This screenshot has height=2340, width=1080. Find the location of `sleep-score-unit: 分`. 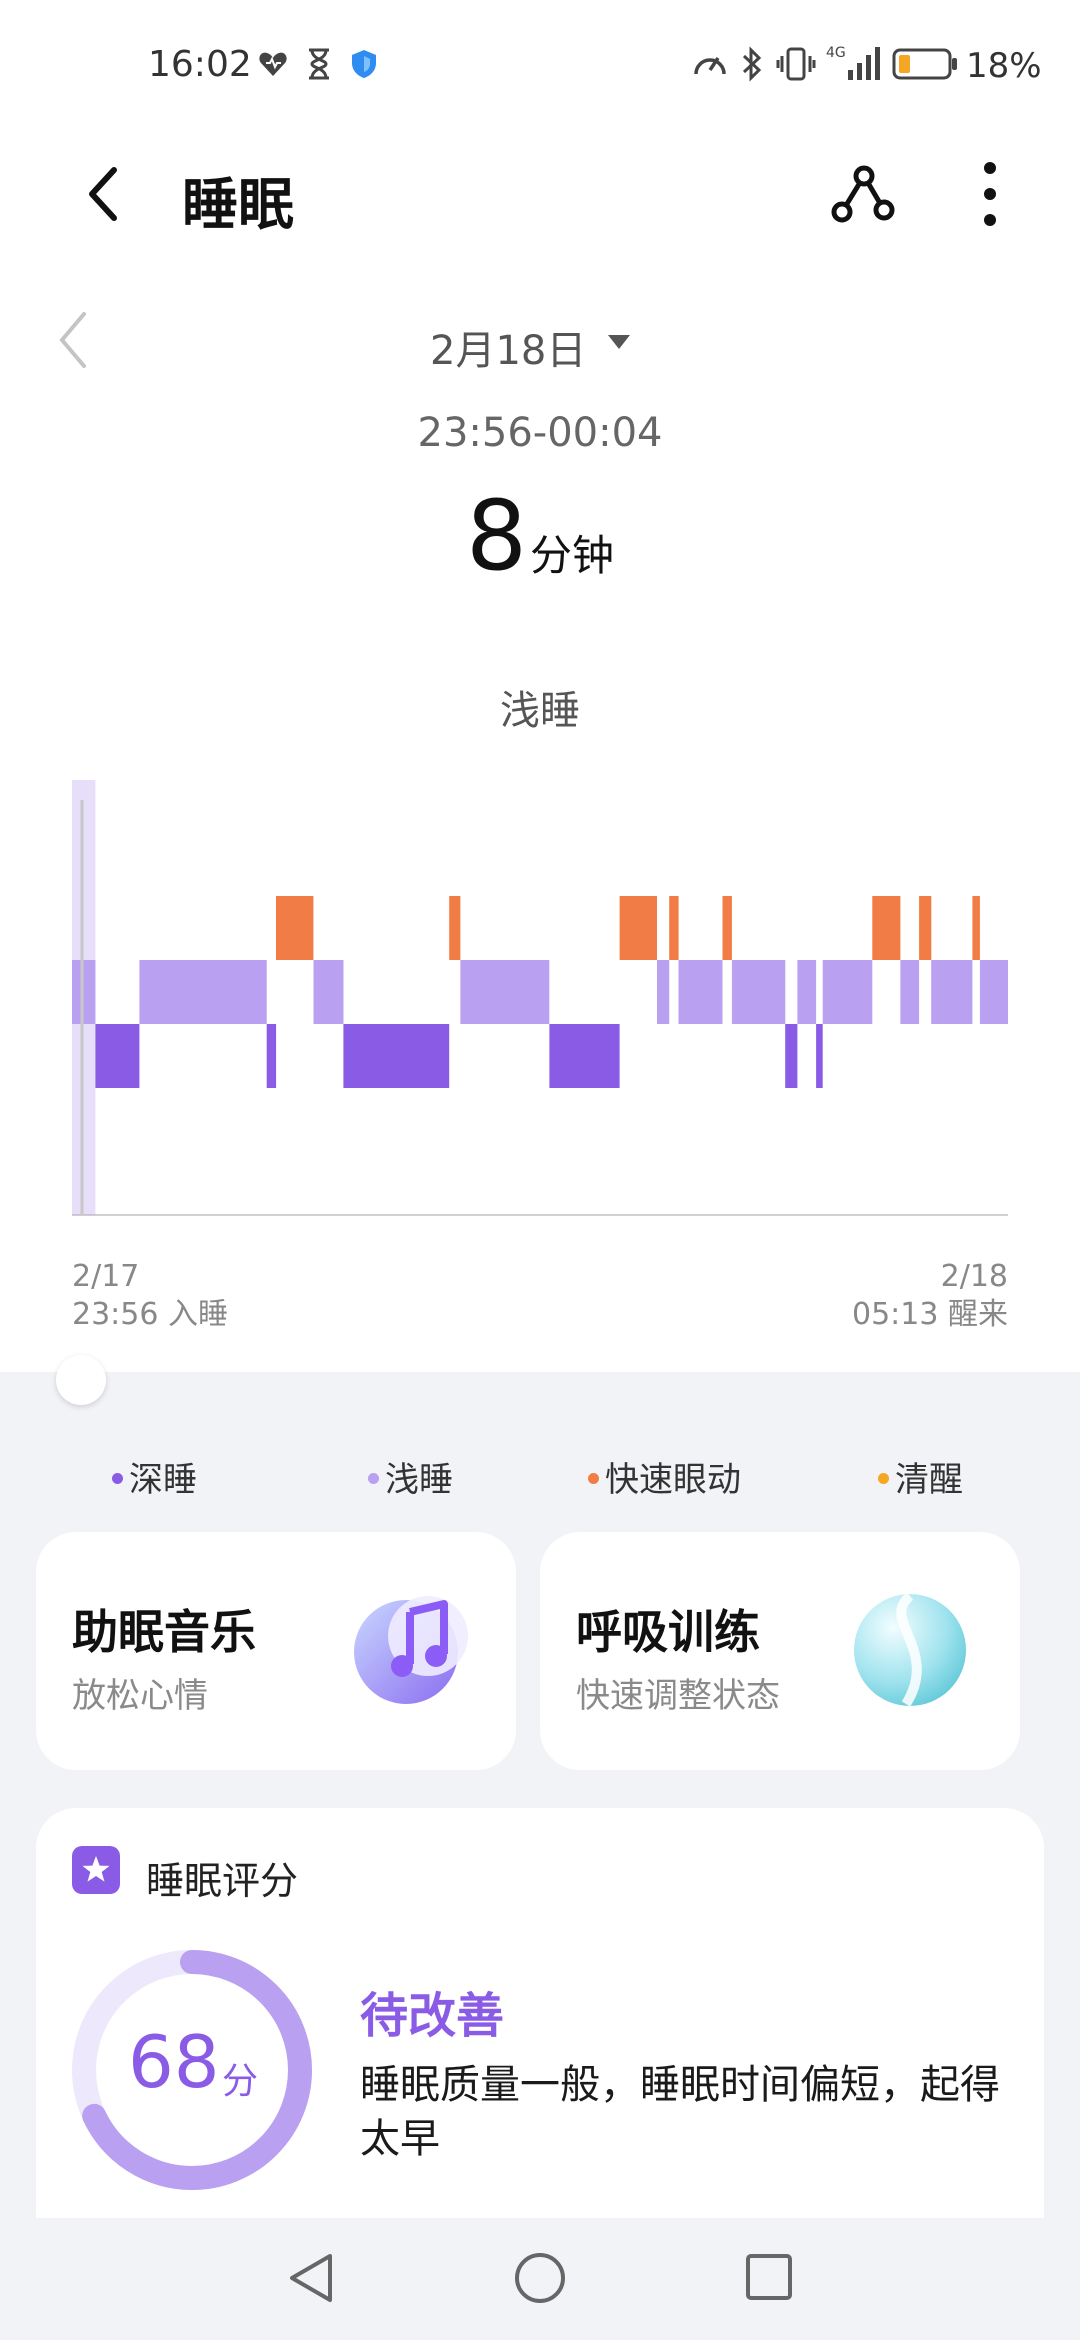

sleep-score-unit: 分 is located at coordinates (240, 2081).